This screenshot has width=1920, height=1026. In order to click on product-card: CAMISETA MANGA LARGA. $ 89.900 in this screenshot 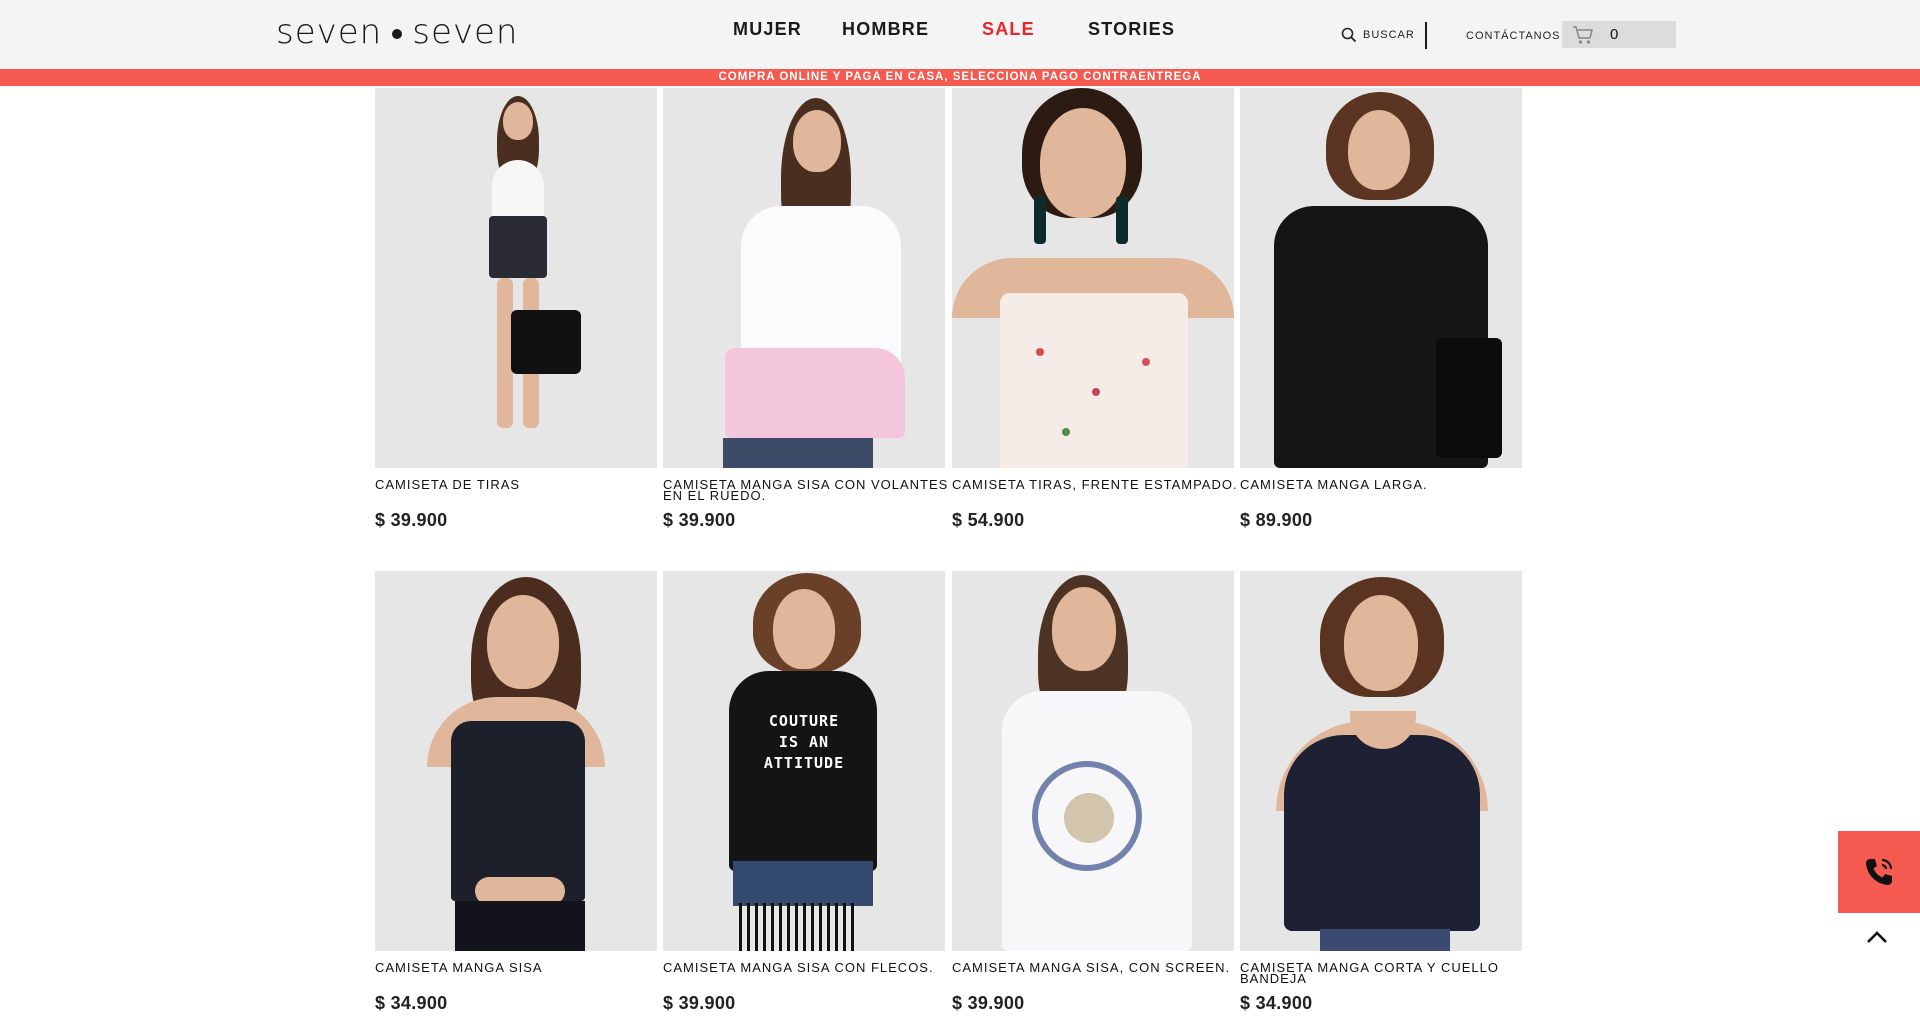, I will do `click(1381, 309)`.